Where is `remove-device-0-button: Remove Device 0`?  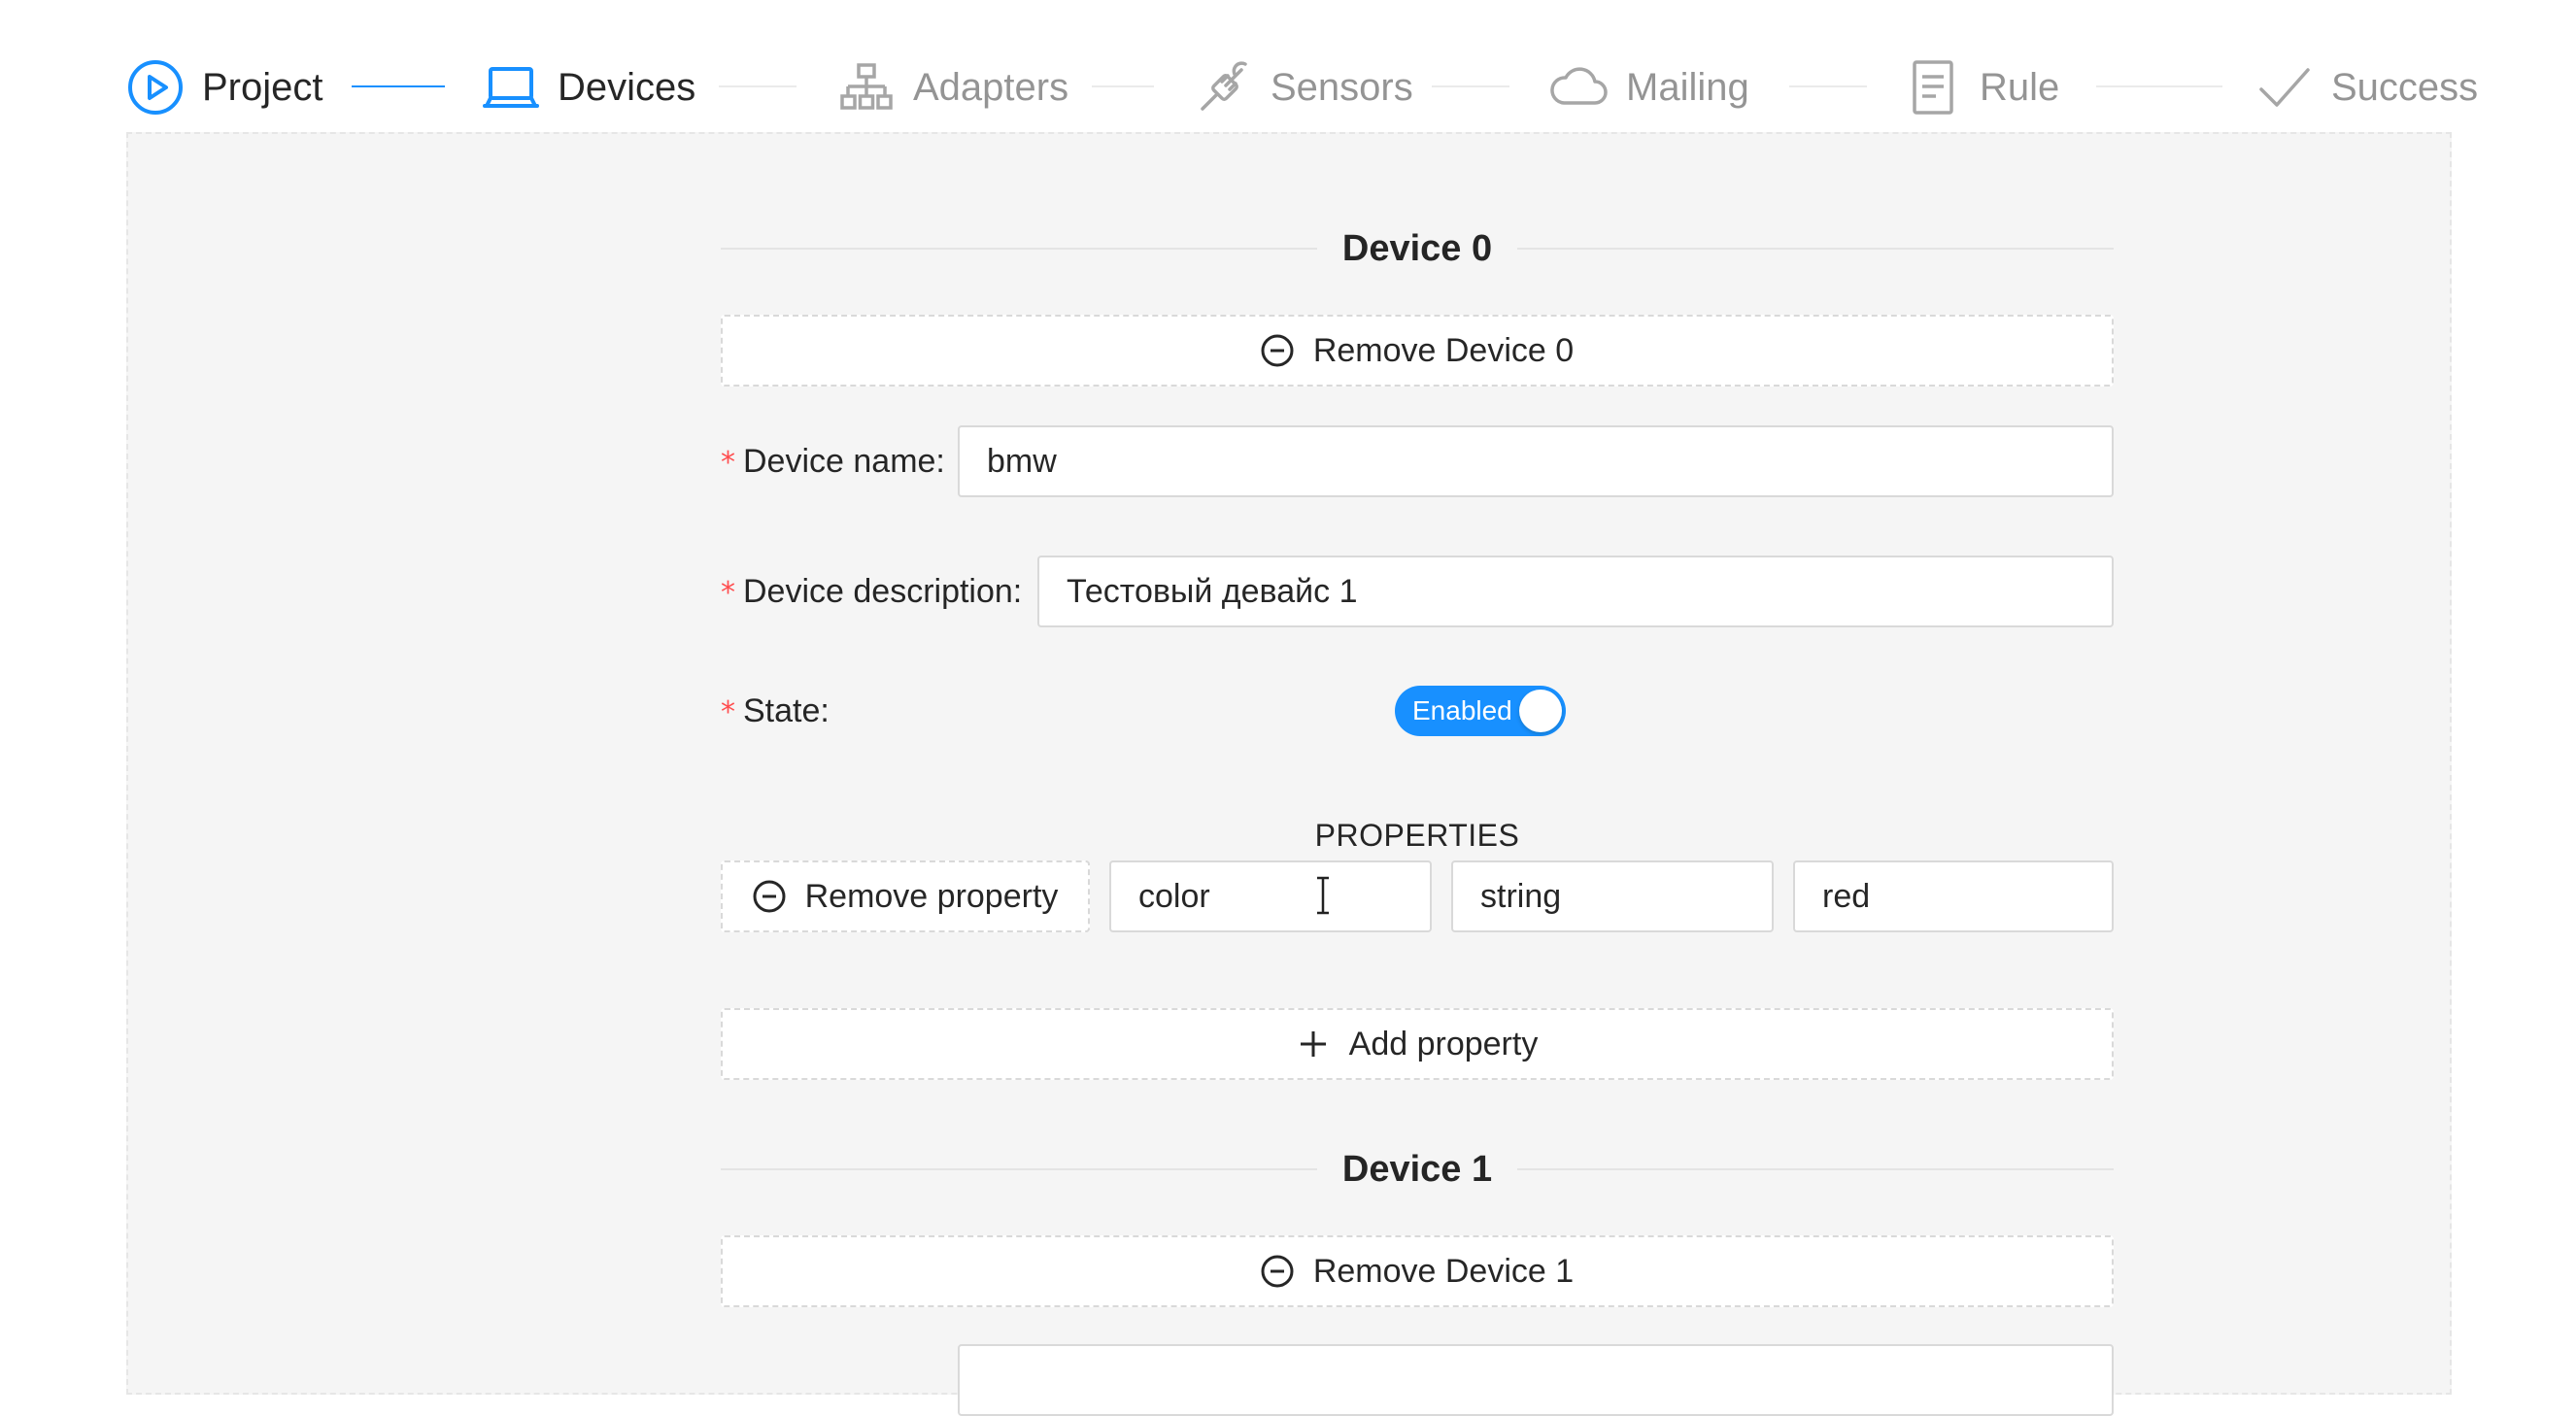
remove-device-0-button: Remove Device 0 is located at coordinates (1417, 351).